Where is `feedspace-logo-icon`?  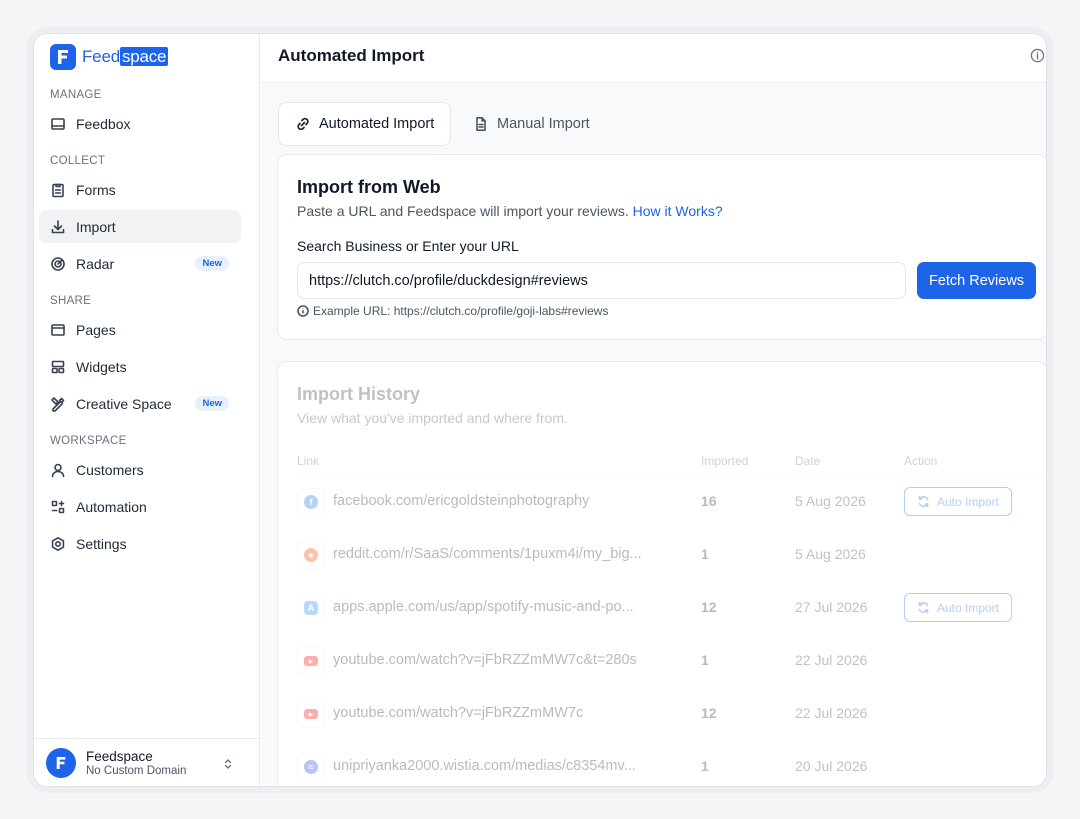 feedspace-logo-icon is located at coordinates (63, 57).